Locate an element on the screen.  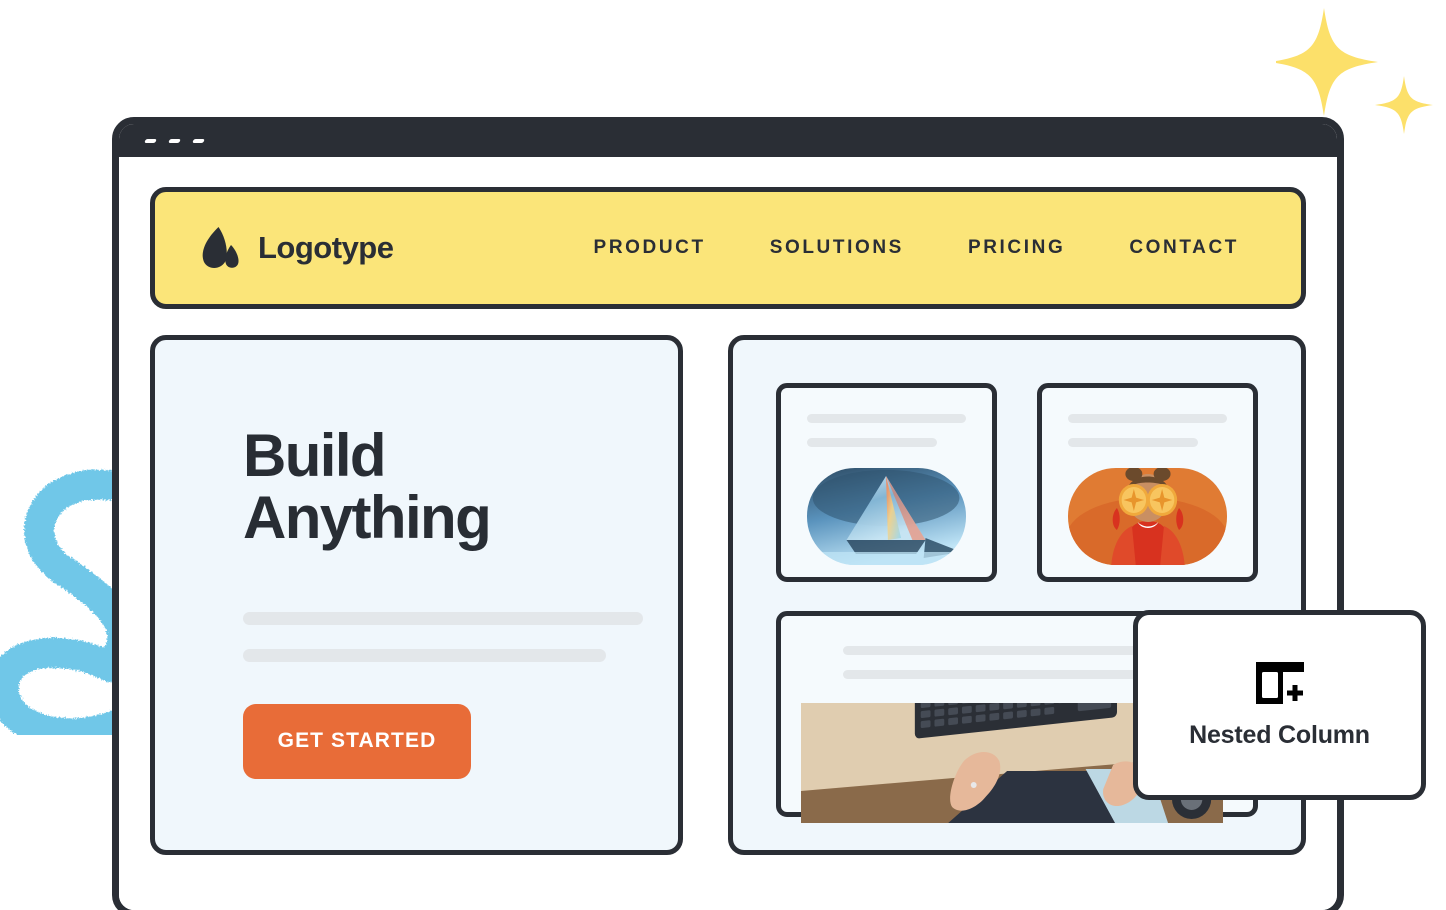
brand-name: Logotype is located at coordinates (326, 247).